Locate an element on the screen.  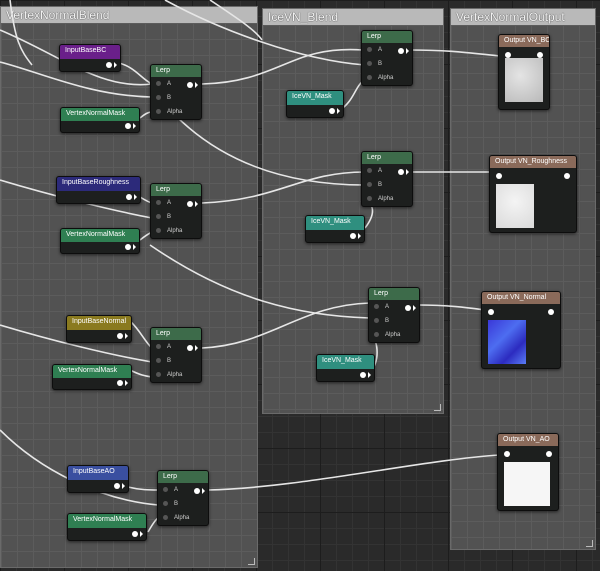
output-node-vn-bc: Output VN_BC is located at coordinates (524, 72).